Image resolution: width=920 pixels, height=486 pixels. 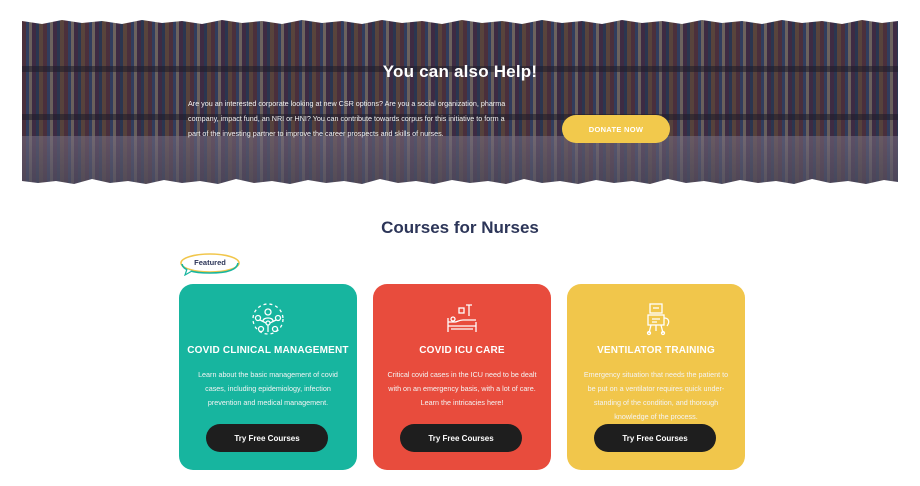 What do you see at coordinates (658, 319) in the screenshot?
I see `ventilator-icon` at bounding box center [658, 319].